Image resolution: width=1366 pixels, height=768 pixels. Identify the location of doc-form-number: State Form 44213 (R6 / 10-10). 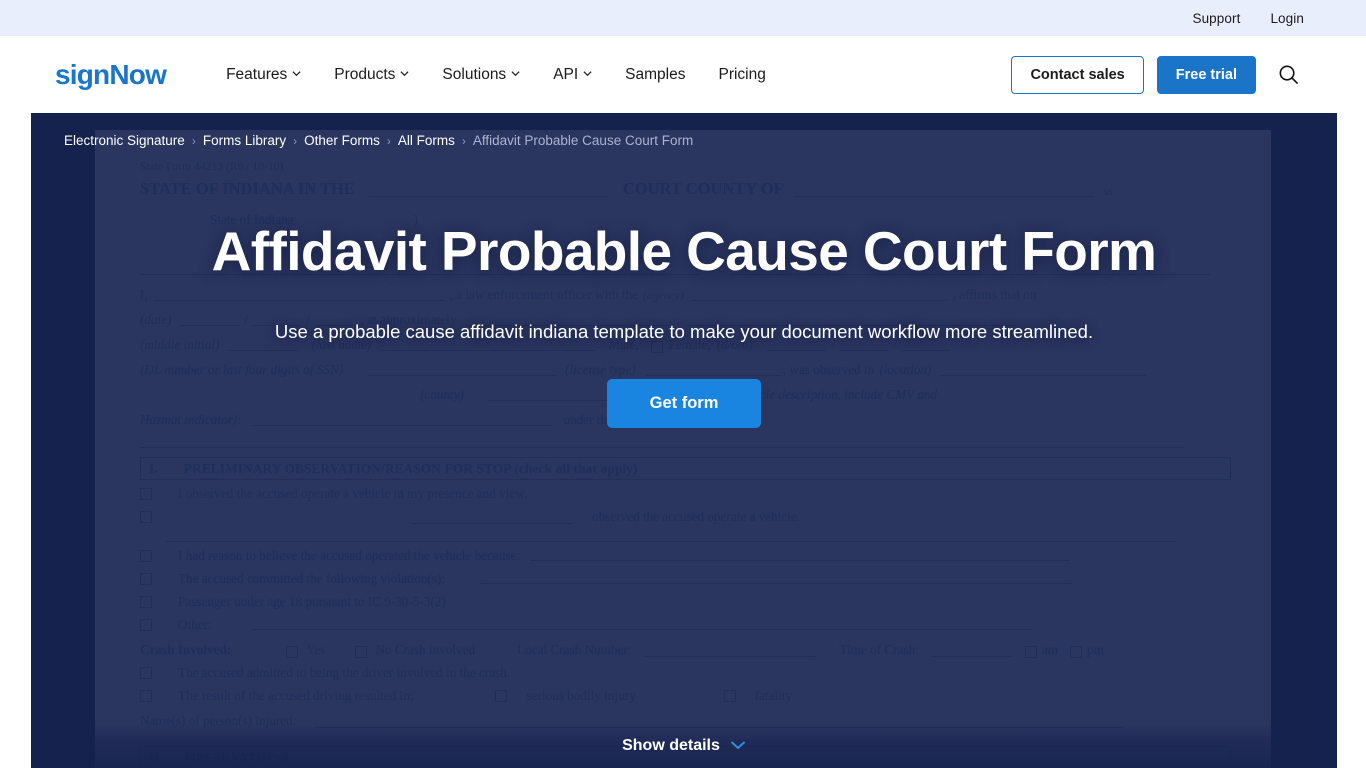
(212, 166).